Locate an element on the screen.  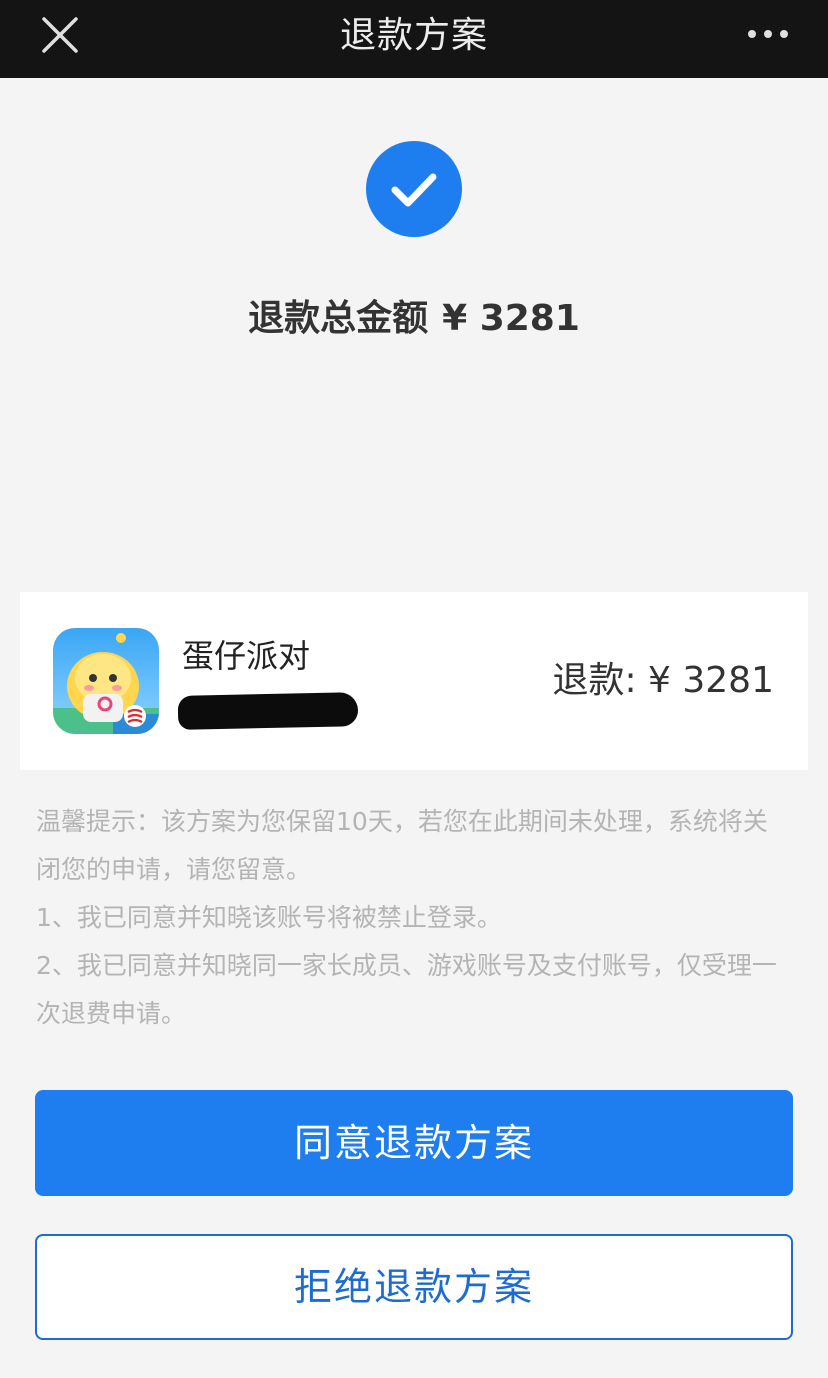
top-navigation-bar: 退款方案 is located at coordinates (414, 39).